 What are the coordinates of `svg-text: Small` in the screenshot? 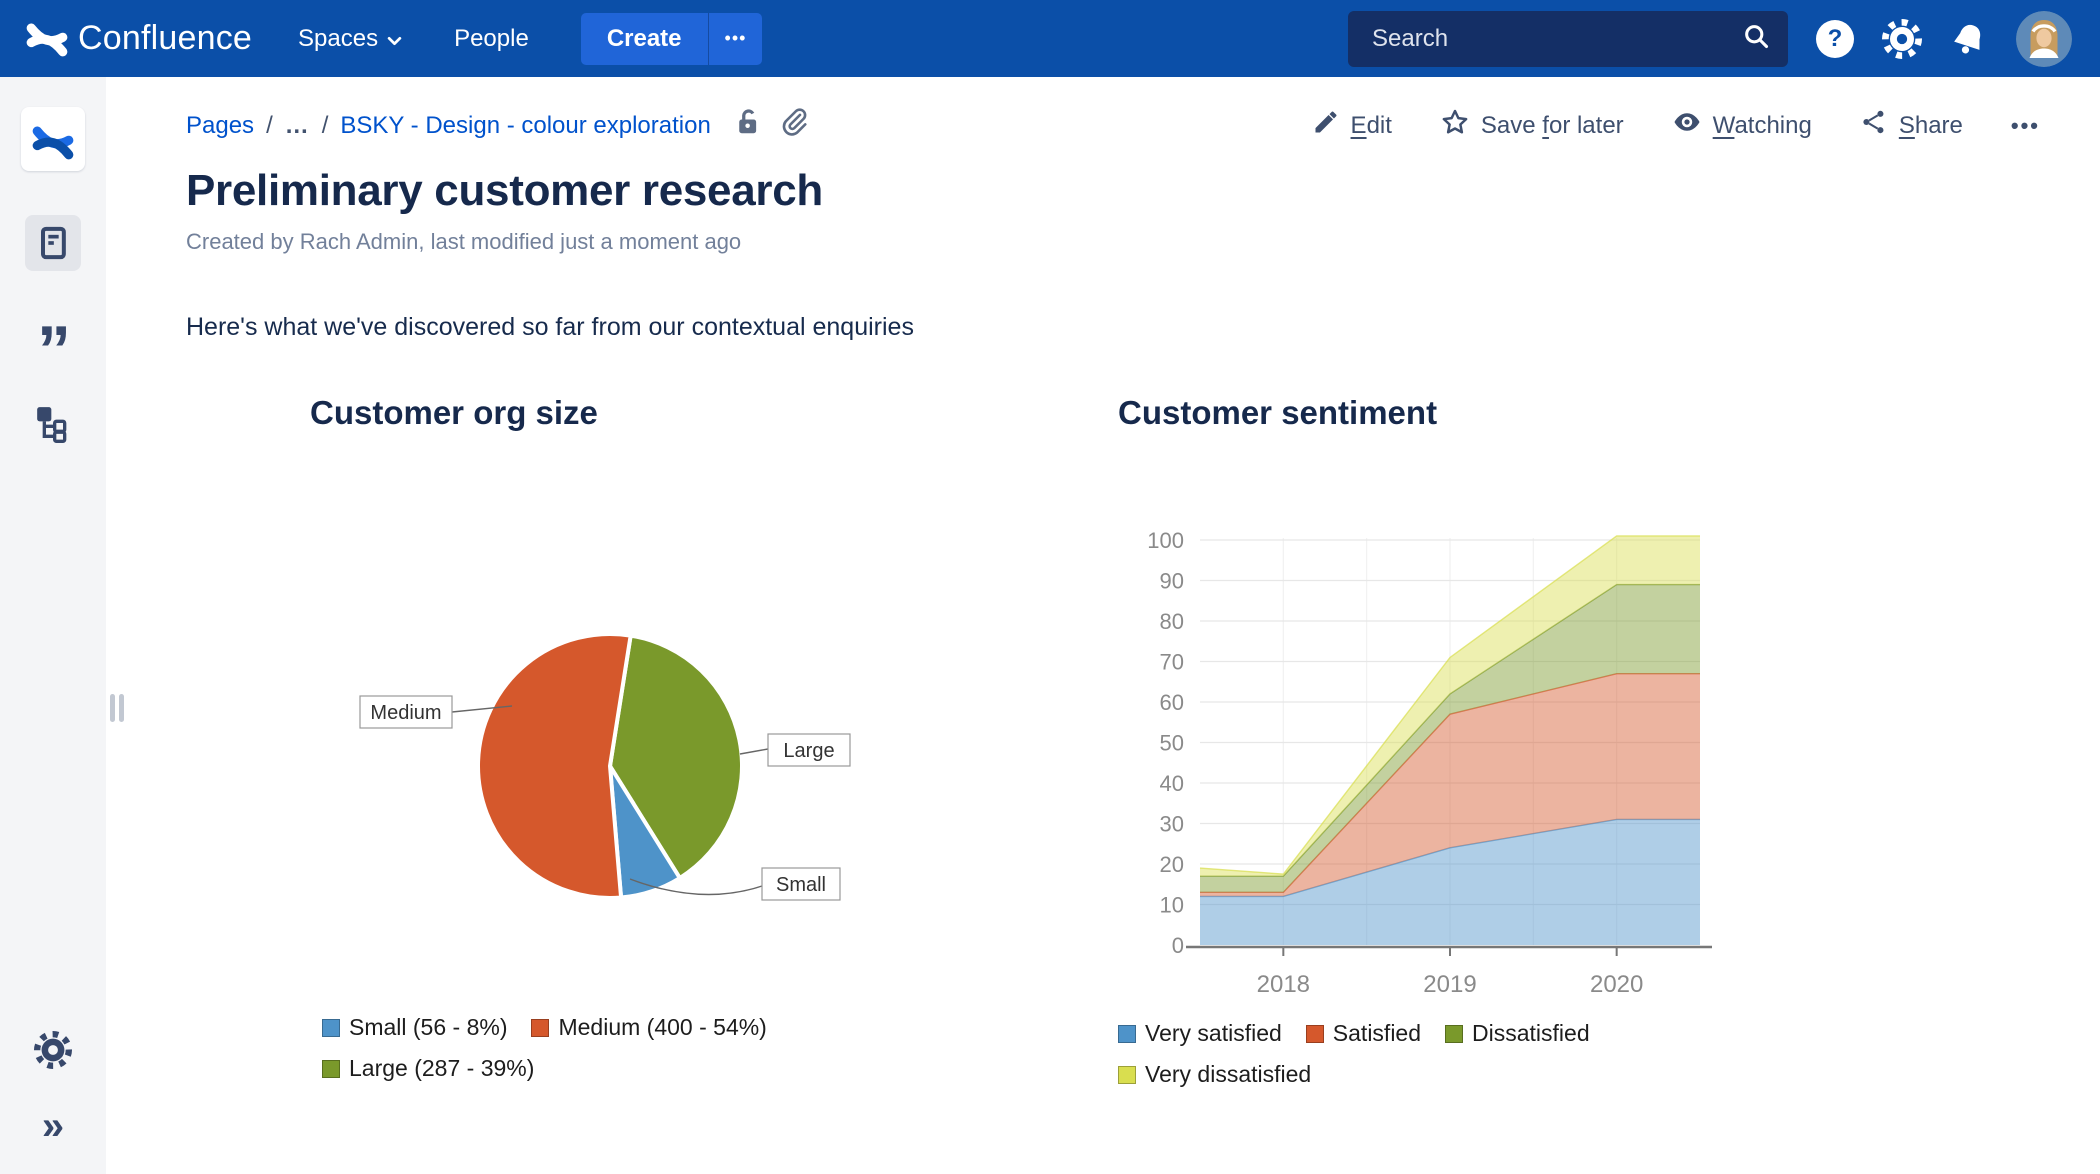 It's located at (801, 885).